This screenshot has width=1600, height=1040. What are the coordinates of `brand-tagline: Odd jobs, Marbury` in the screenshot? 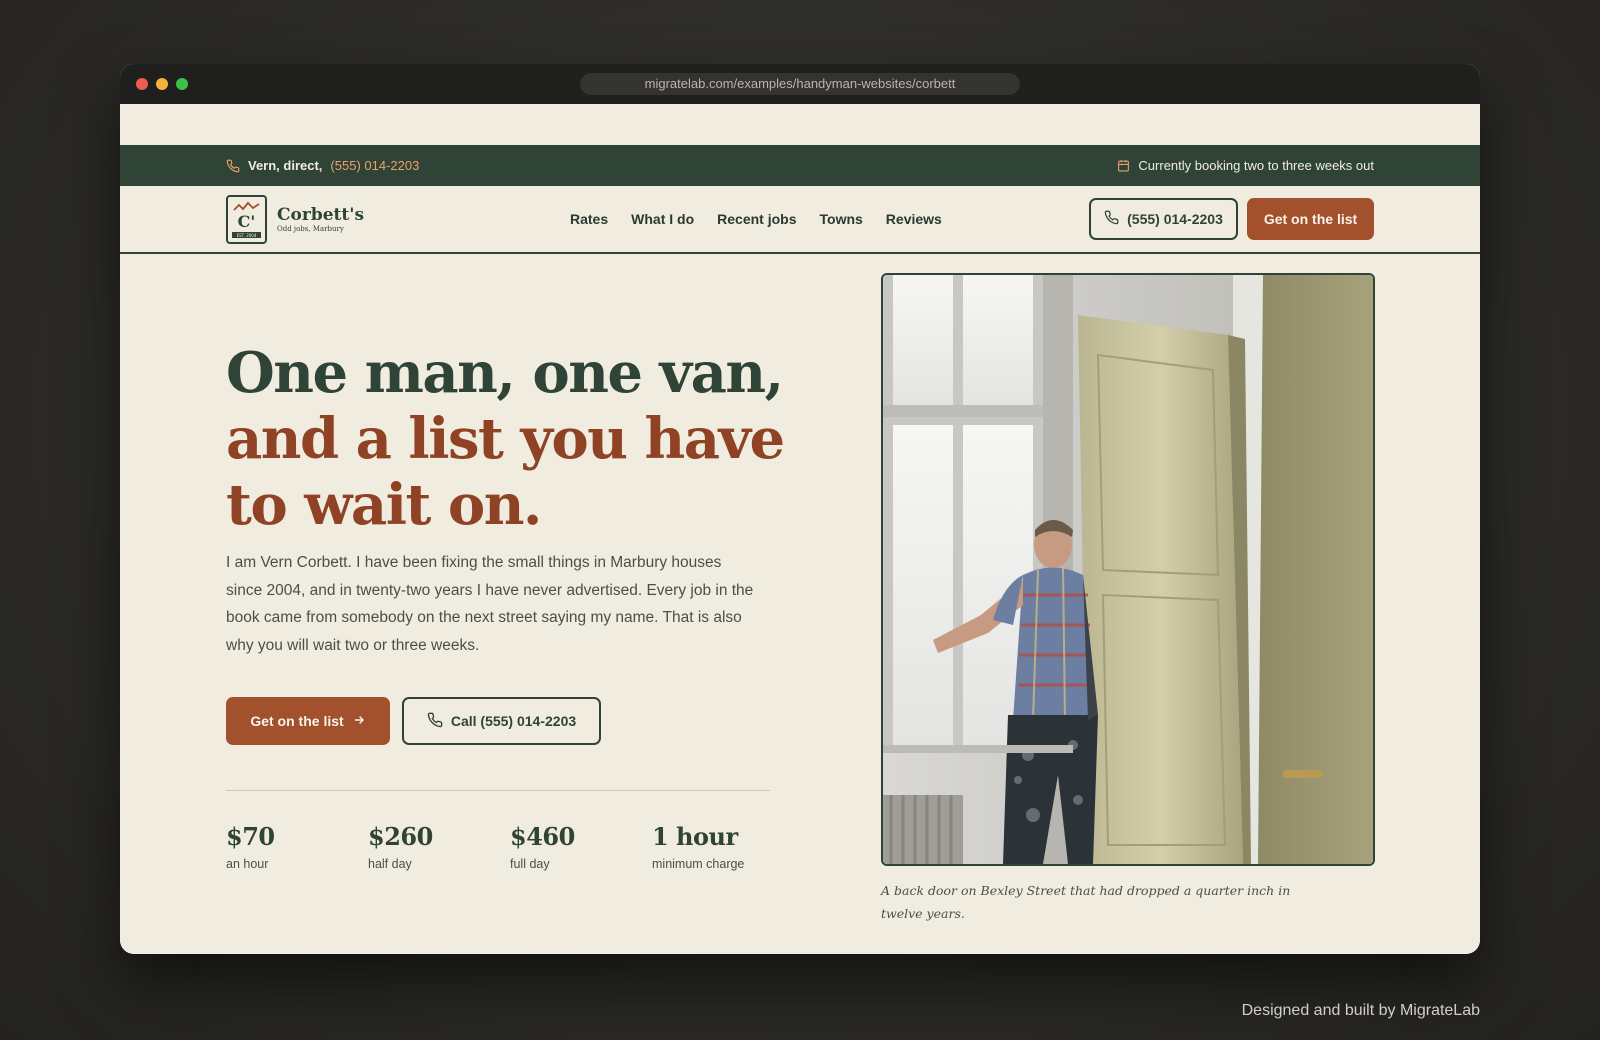 It's located at (310, 229).